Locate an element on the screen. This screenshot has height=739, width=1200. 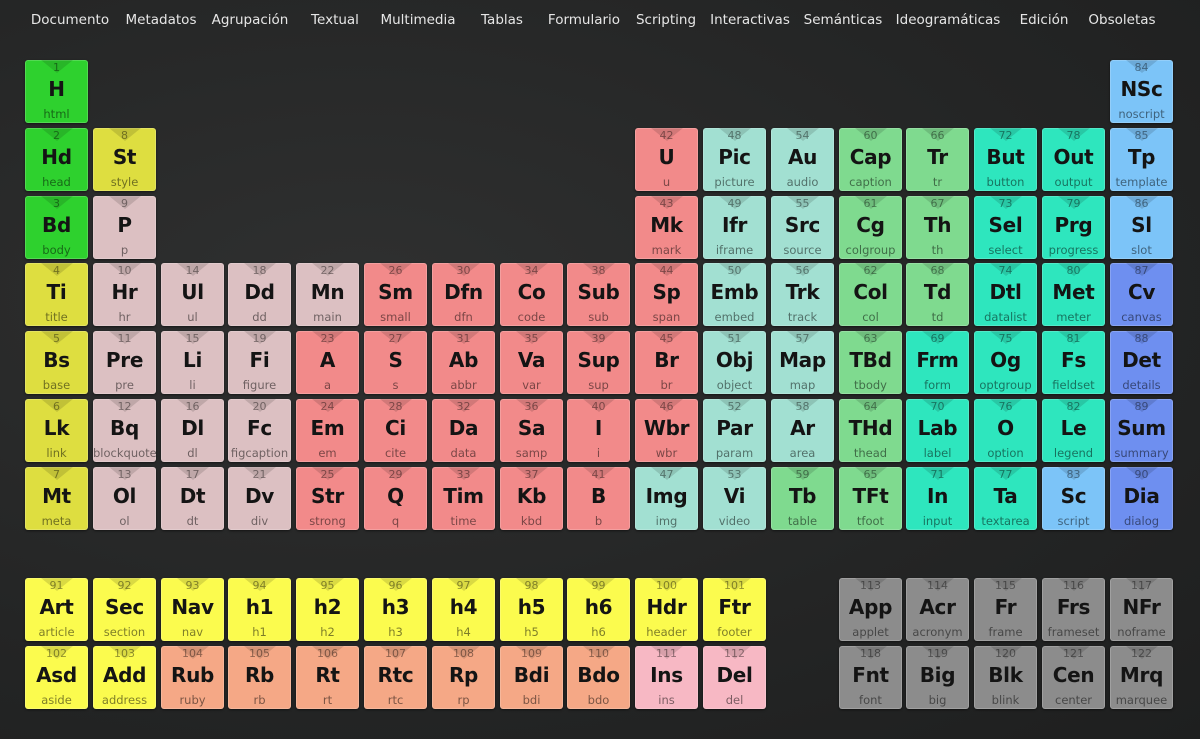
element-tile-img: 47 Img img is located at coordinates (666, 498).